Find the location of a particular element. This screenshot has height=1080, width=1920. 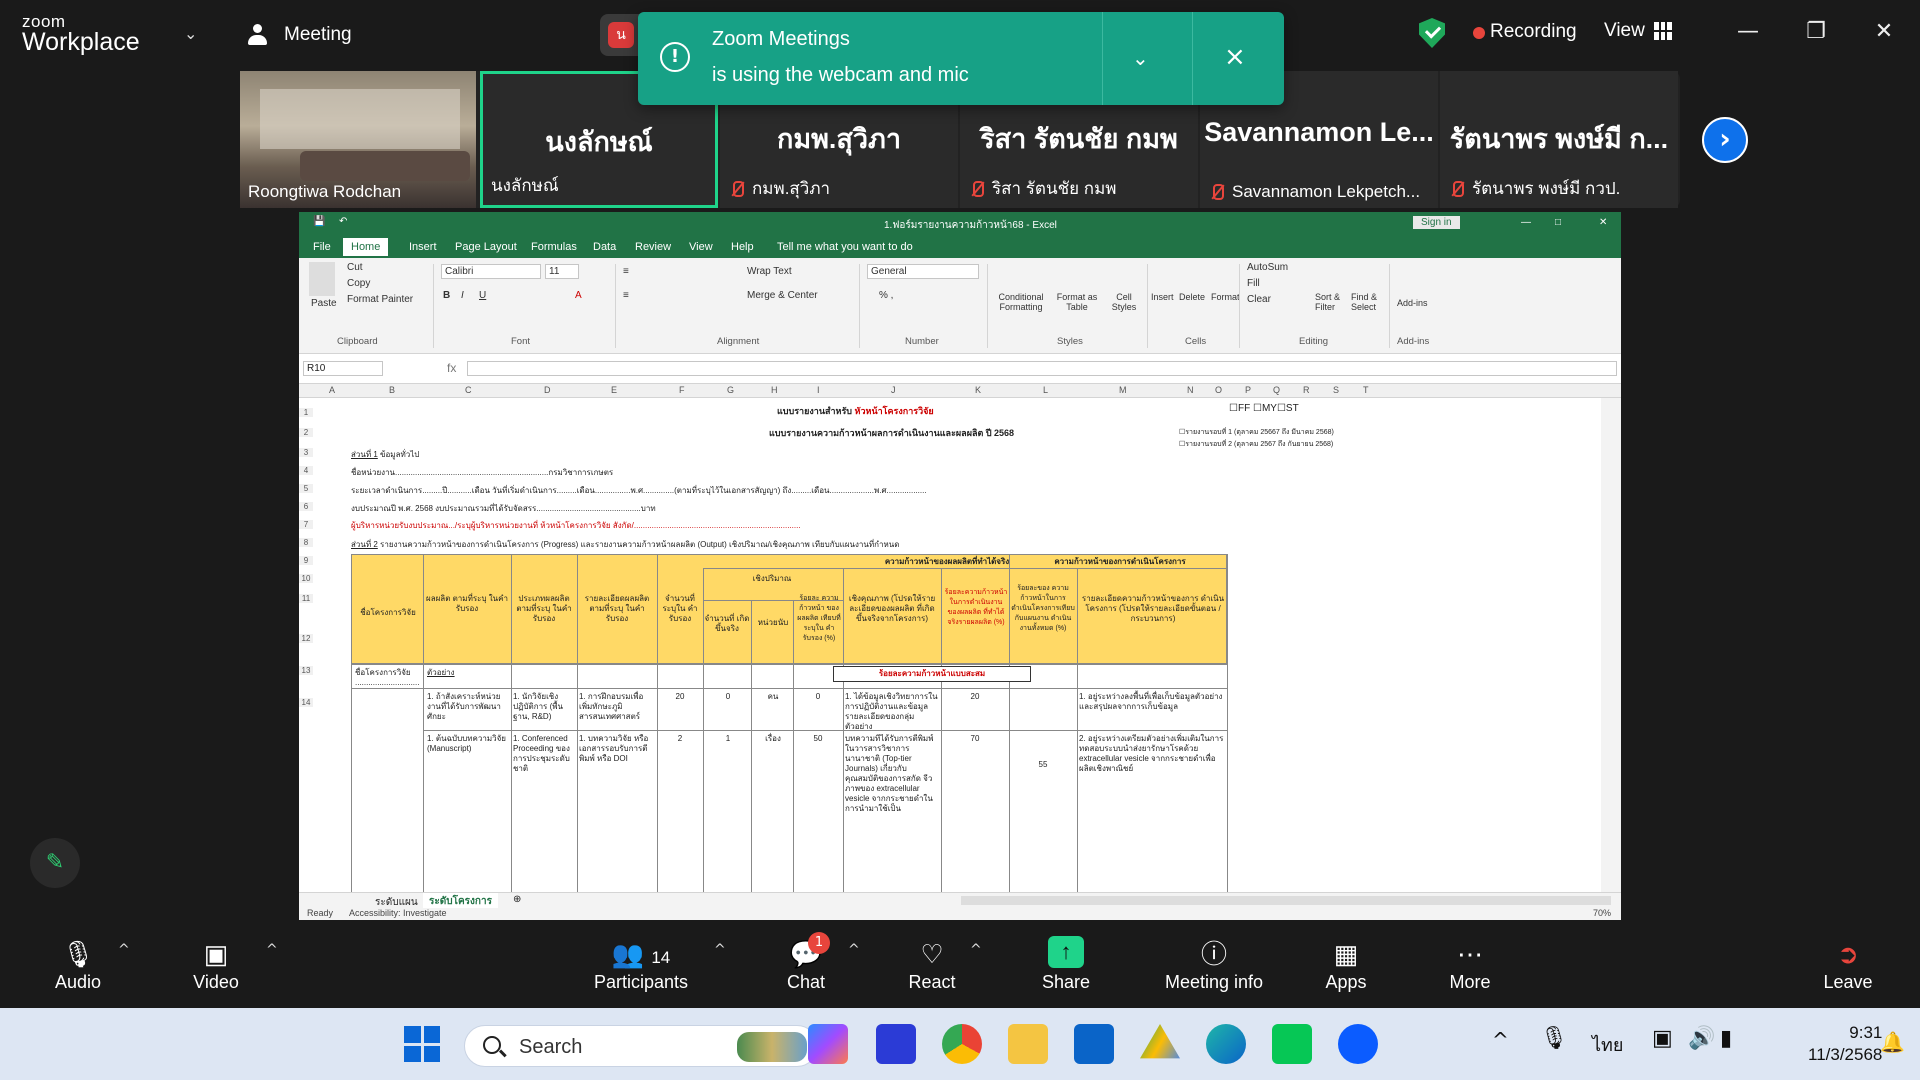

excel-close-icon: ✕ is located at coordinates (1603, 222).